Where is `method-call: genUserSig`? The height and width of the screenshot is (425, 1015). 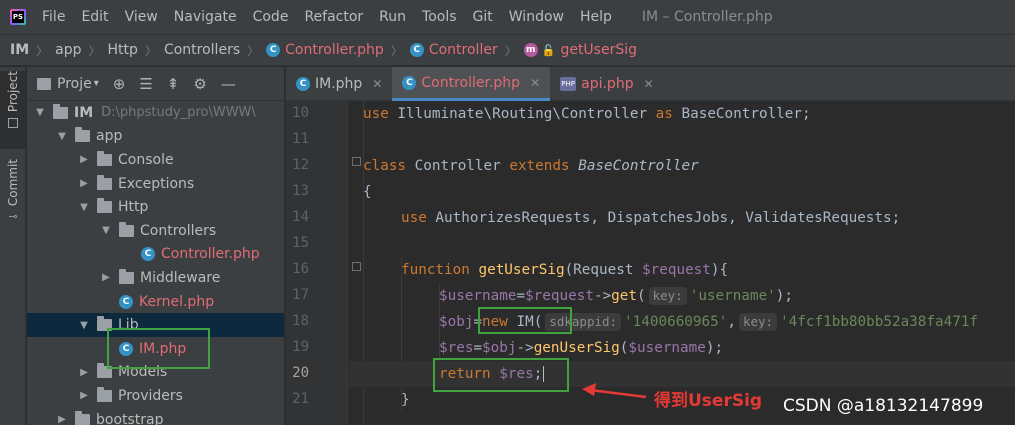 method-call: genUserSig is located at coordinates (576, 348).